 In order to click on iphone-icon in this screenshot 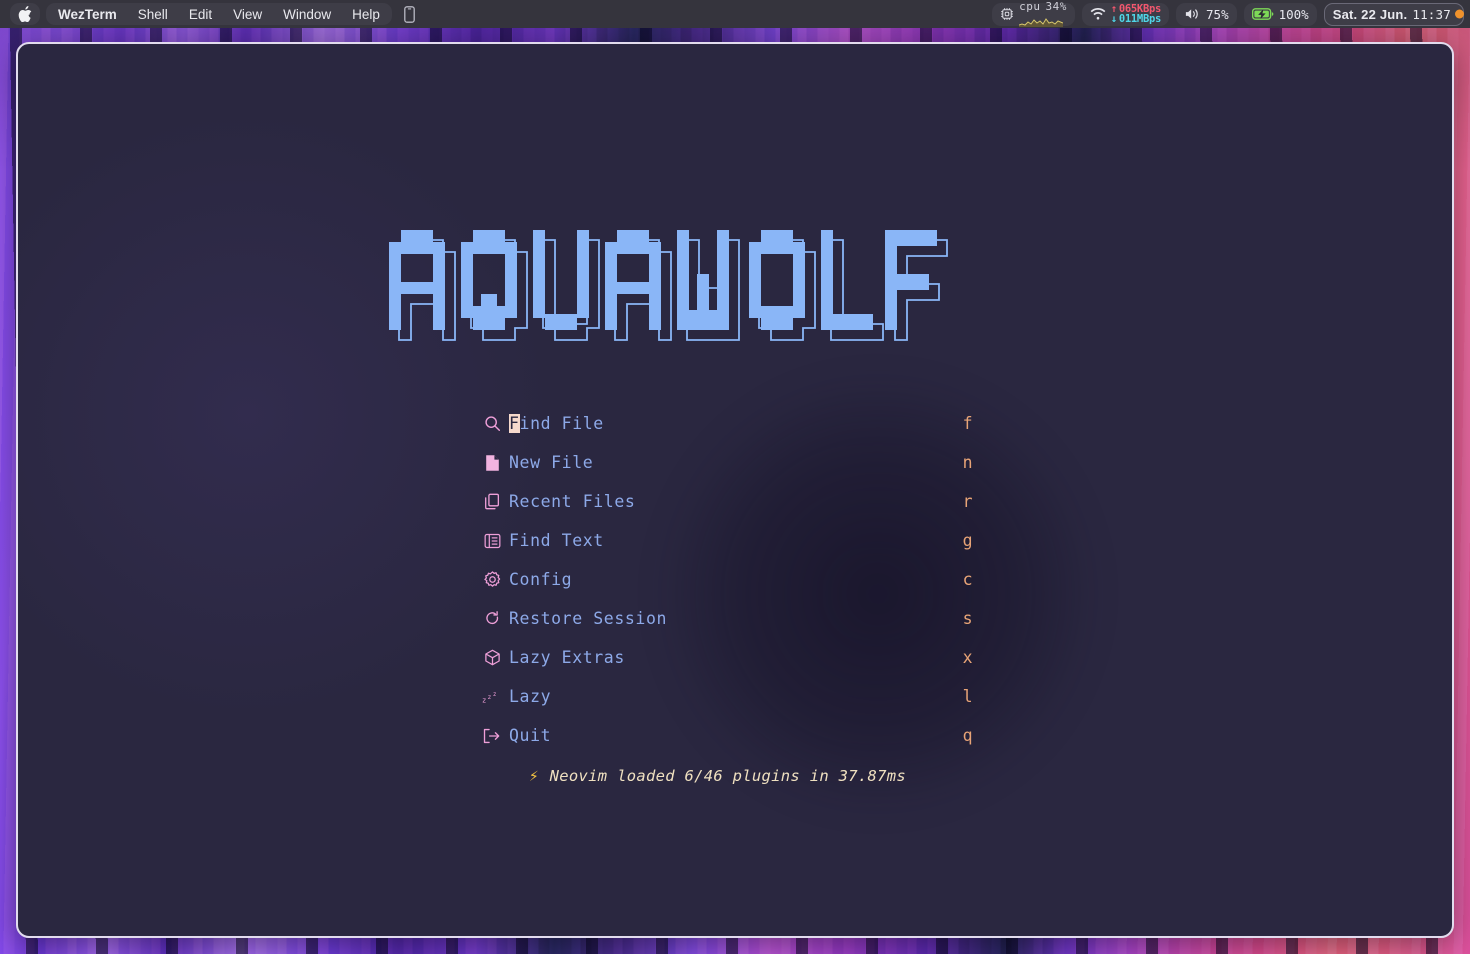, I will do `click(409, 14)`.